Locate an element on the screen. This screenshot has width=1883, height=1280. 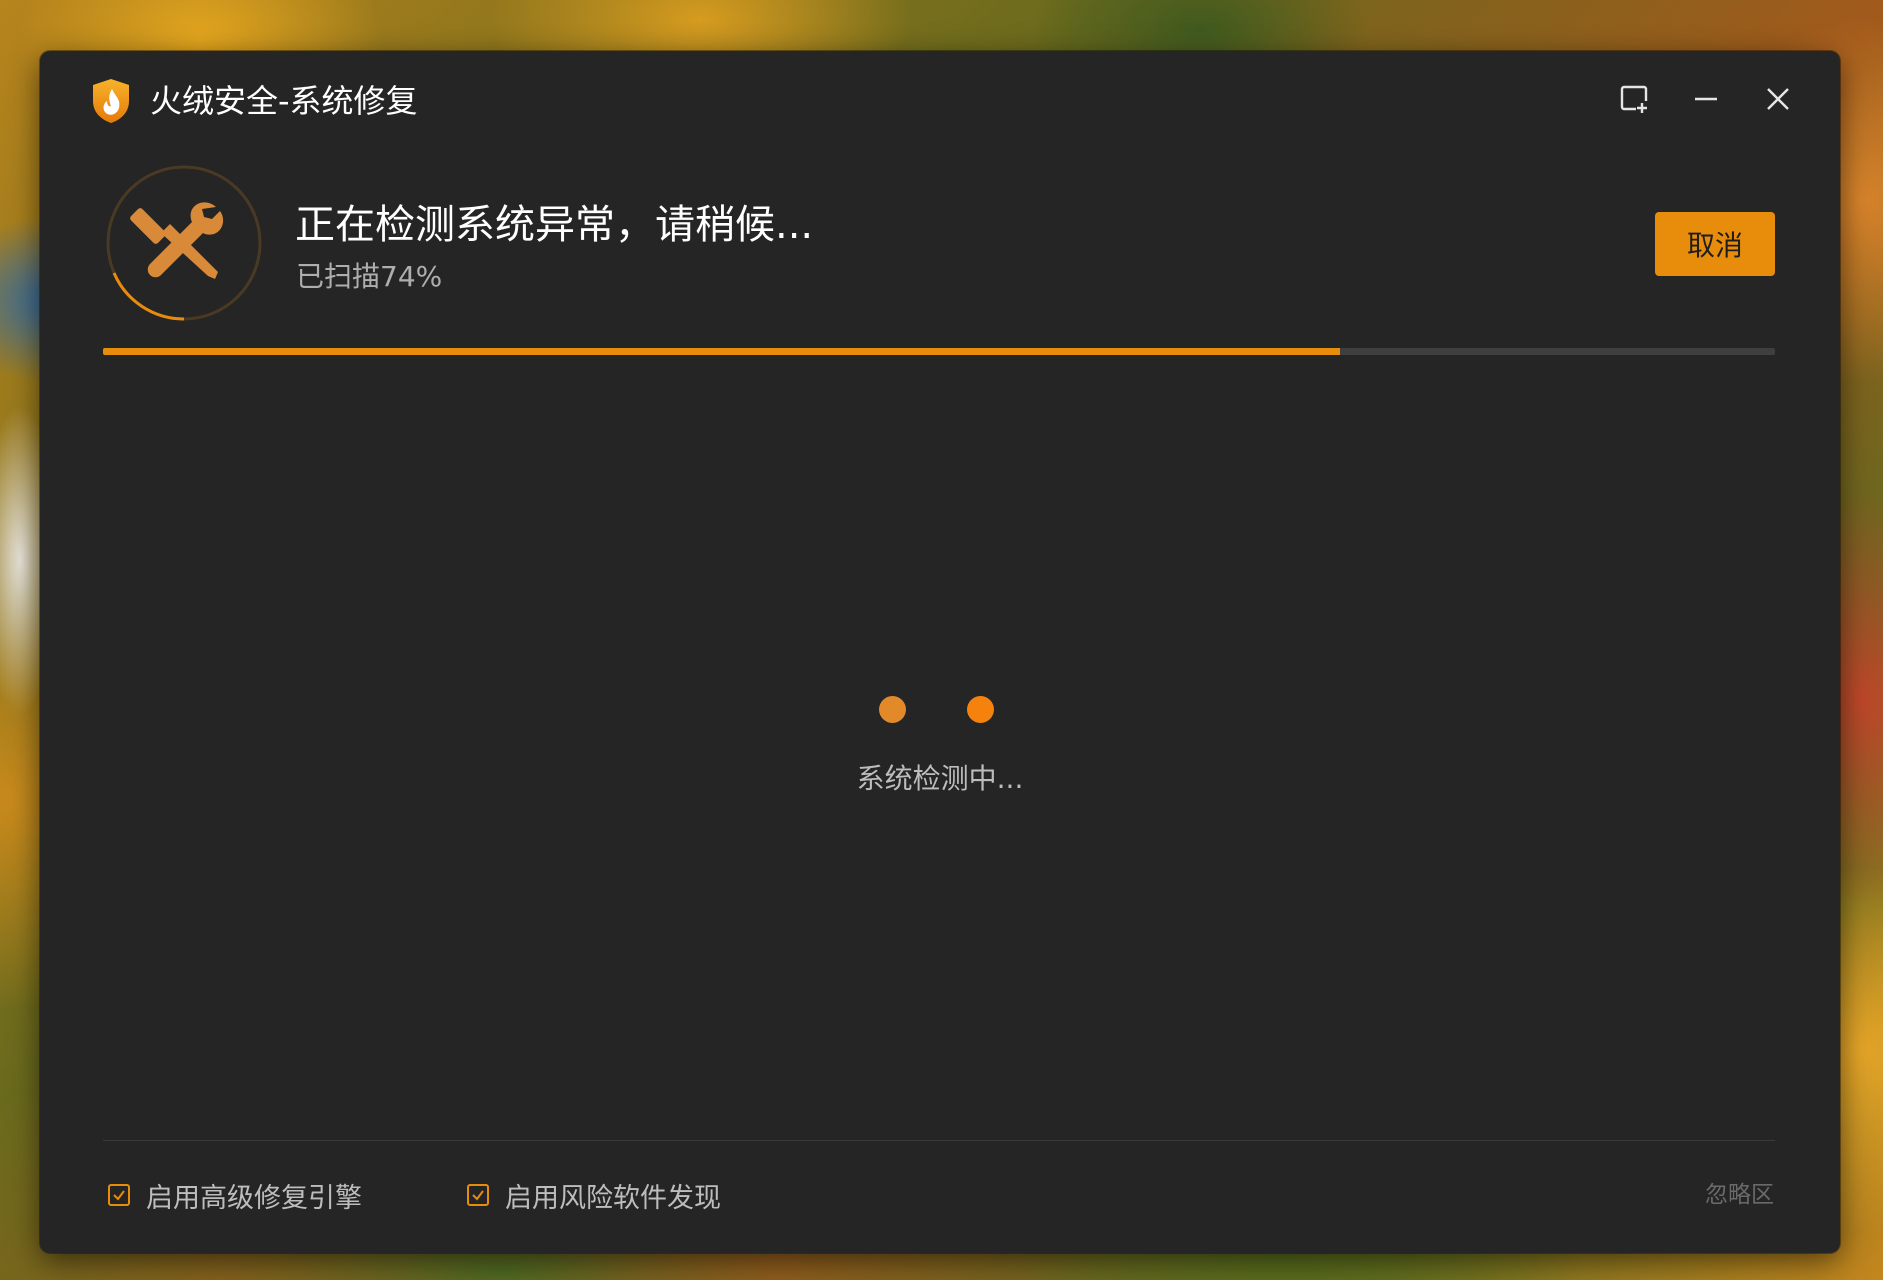
minimize-button is located at coordinates (1706, 101).